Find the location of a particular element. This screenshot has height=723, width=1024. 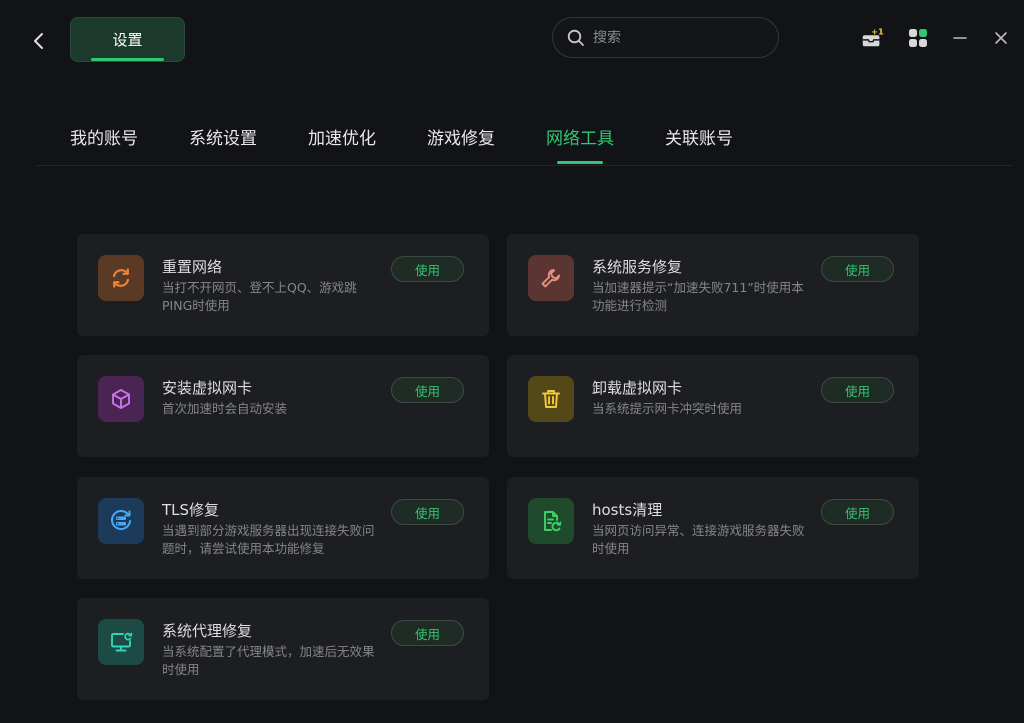

tab-game-repair: 游戏修复 is located at coordinates (461, 136).